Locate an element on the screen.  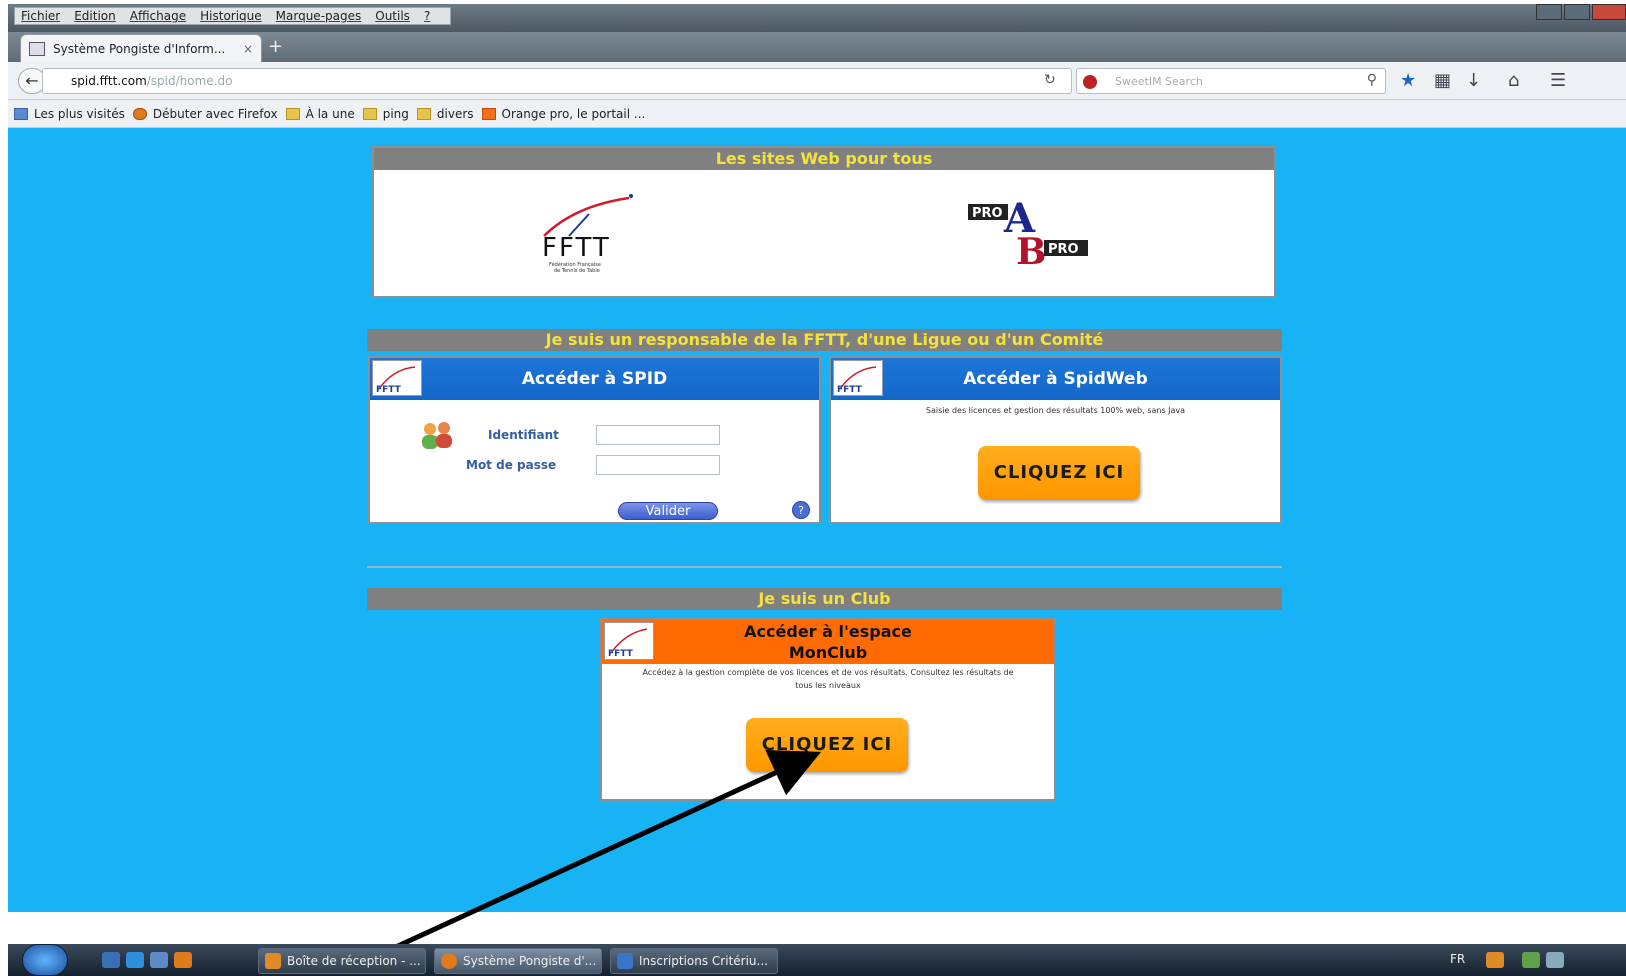
show-desktop-icon is located at coordinates (111, 960).